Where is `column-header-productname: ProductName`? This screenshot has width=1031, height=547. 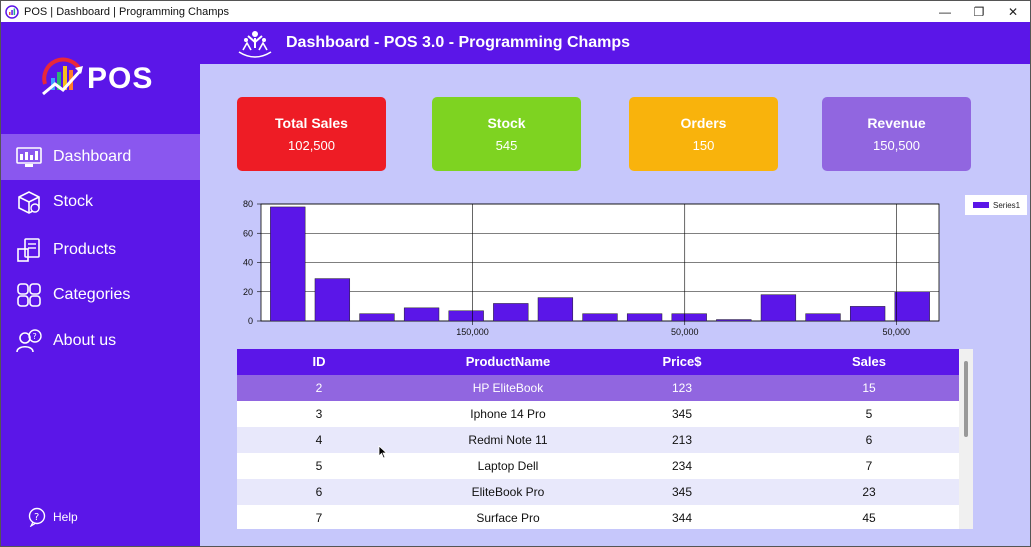 column-header-productname: ProductName is located at coordinates (508, 362).